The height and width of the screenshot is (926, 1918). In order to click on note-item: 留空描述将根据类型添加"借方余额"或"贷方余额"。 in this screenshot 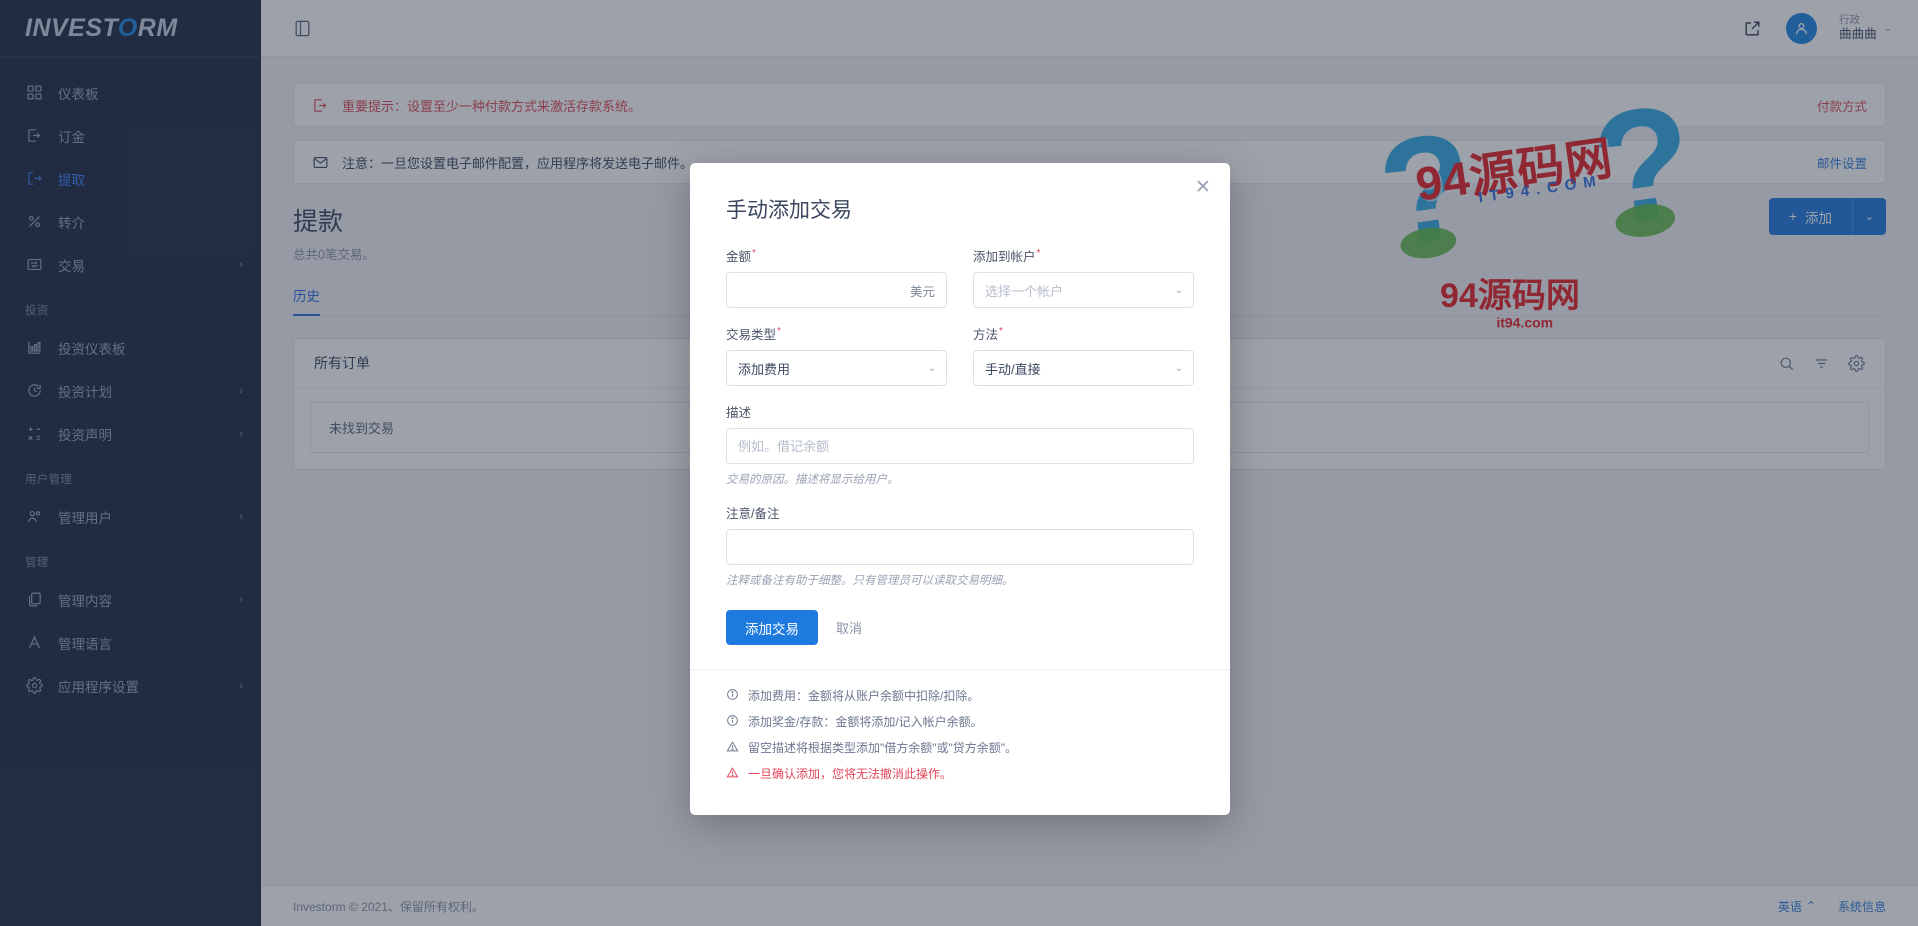, I will do `click(960, 748)`.